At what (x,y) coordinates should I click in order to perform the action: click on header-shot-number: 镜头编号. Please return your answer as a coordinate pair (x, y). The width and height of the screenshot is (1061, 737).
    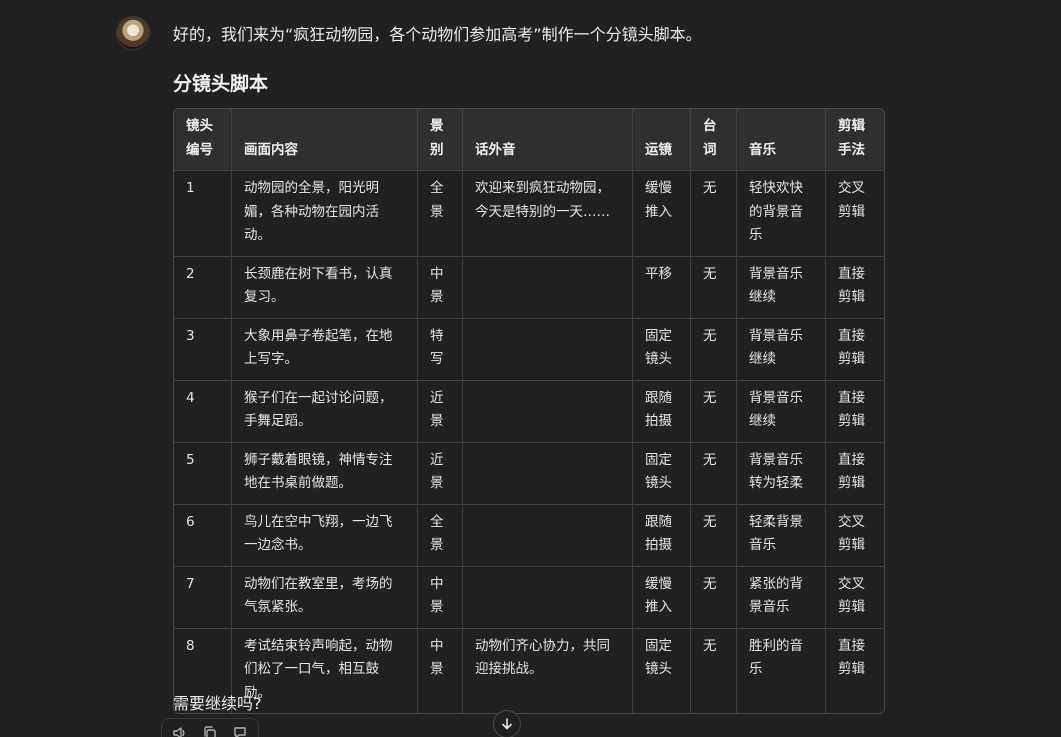
    Looking at the image, I should click on (203, 140).